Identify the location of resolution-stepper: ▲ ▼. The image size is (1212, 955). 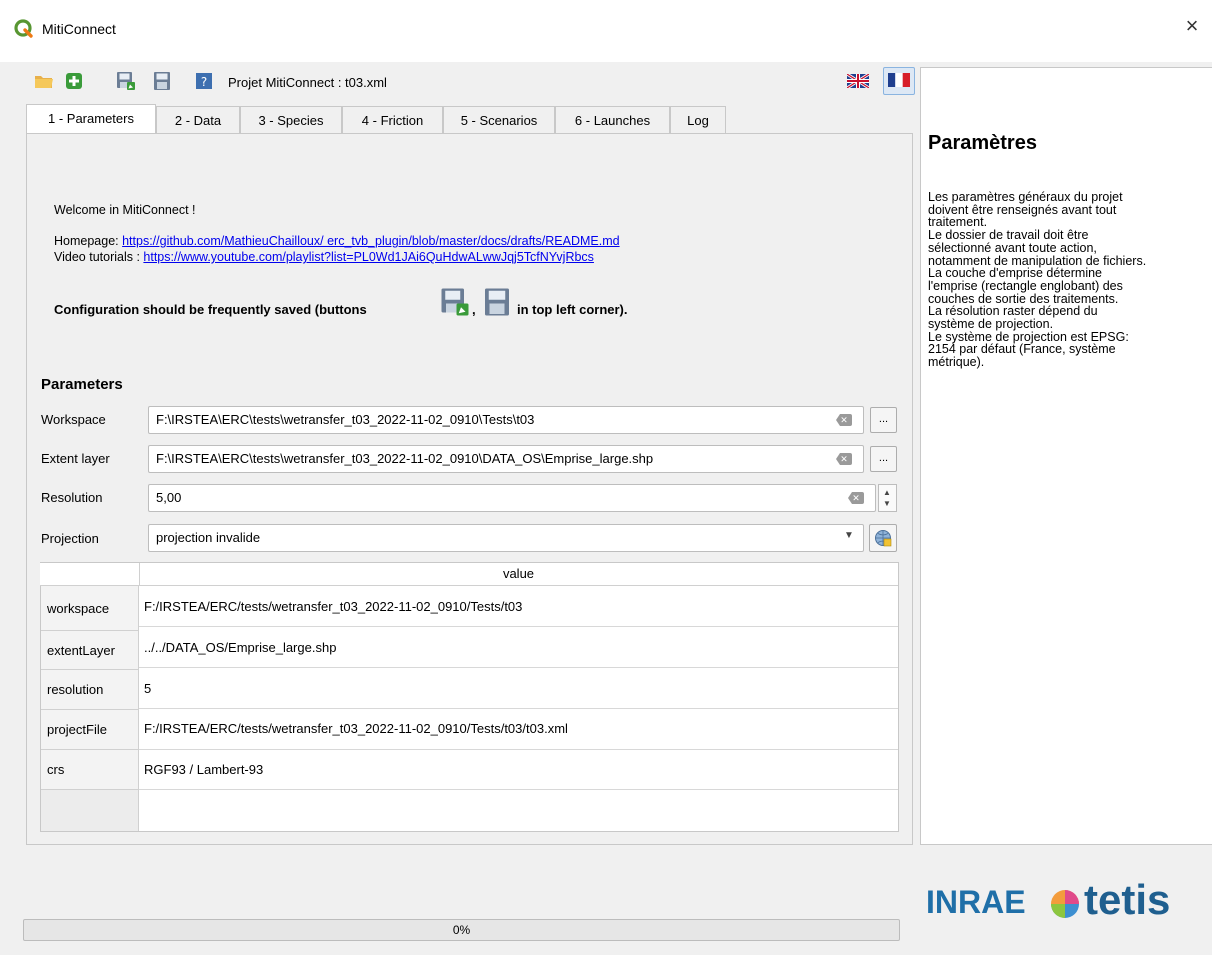
(887, 498).